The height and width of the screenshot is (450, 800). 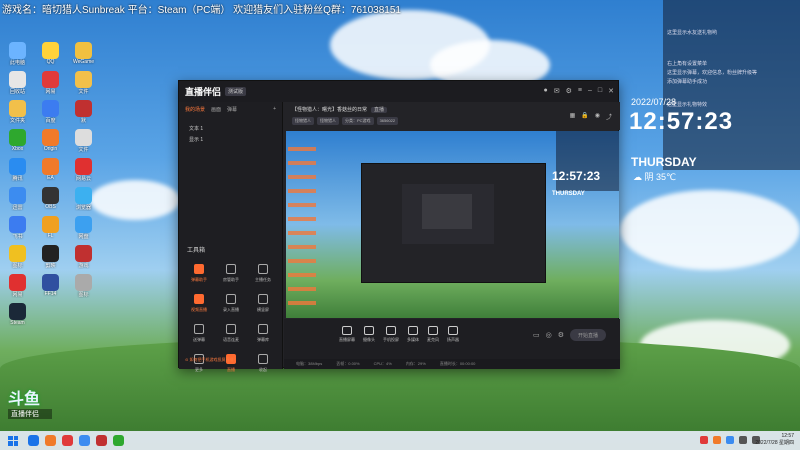 I want to click on source-button: 麦克风, so click(x=433, y=334).